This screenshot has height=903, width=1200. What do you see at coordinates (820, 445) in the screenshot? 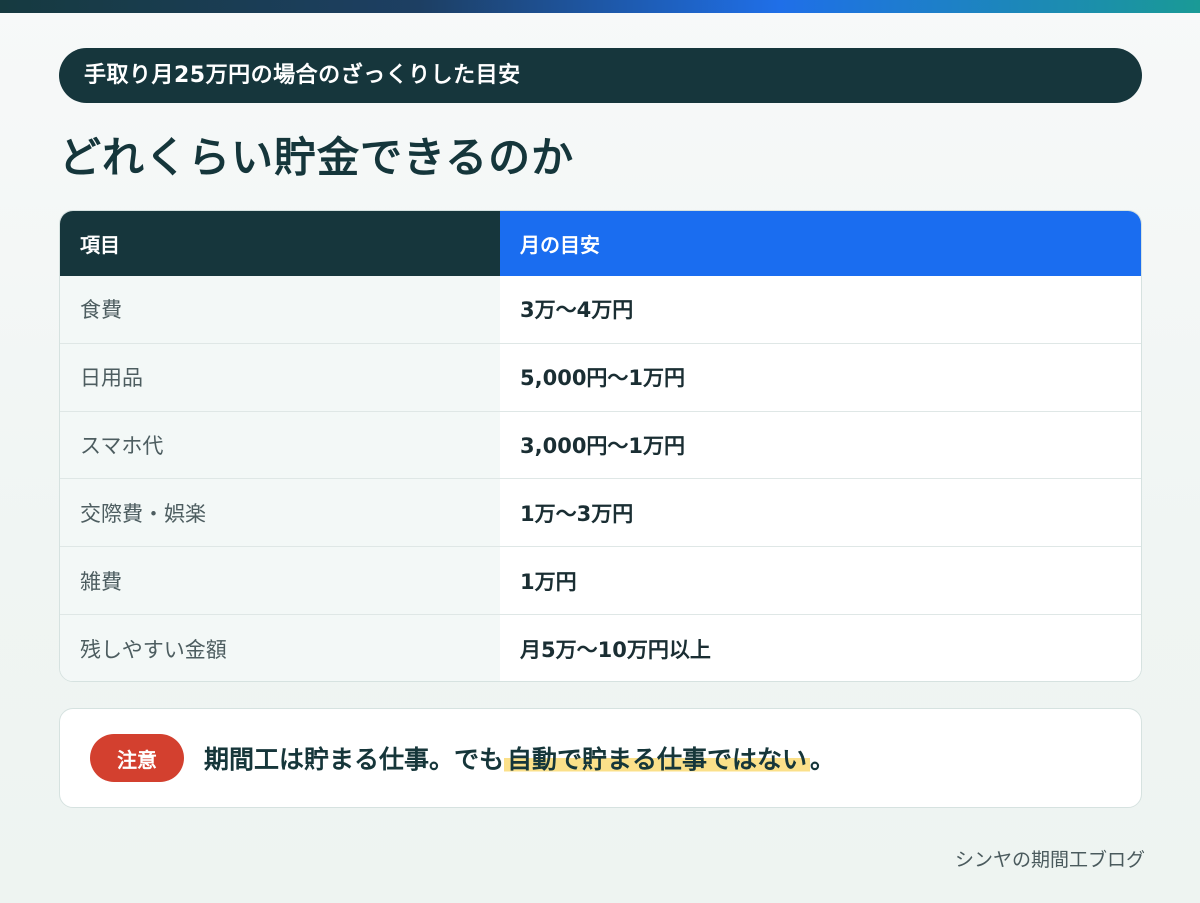
I see `row-monthly-value: 3,000円〜1万円` at bounding box center [820, 445].